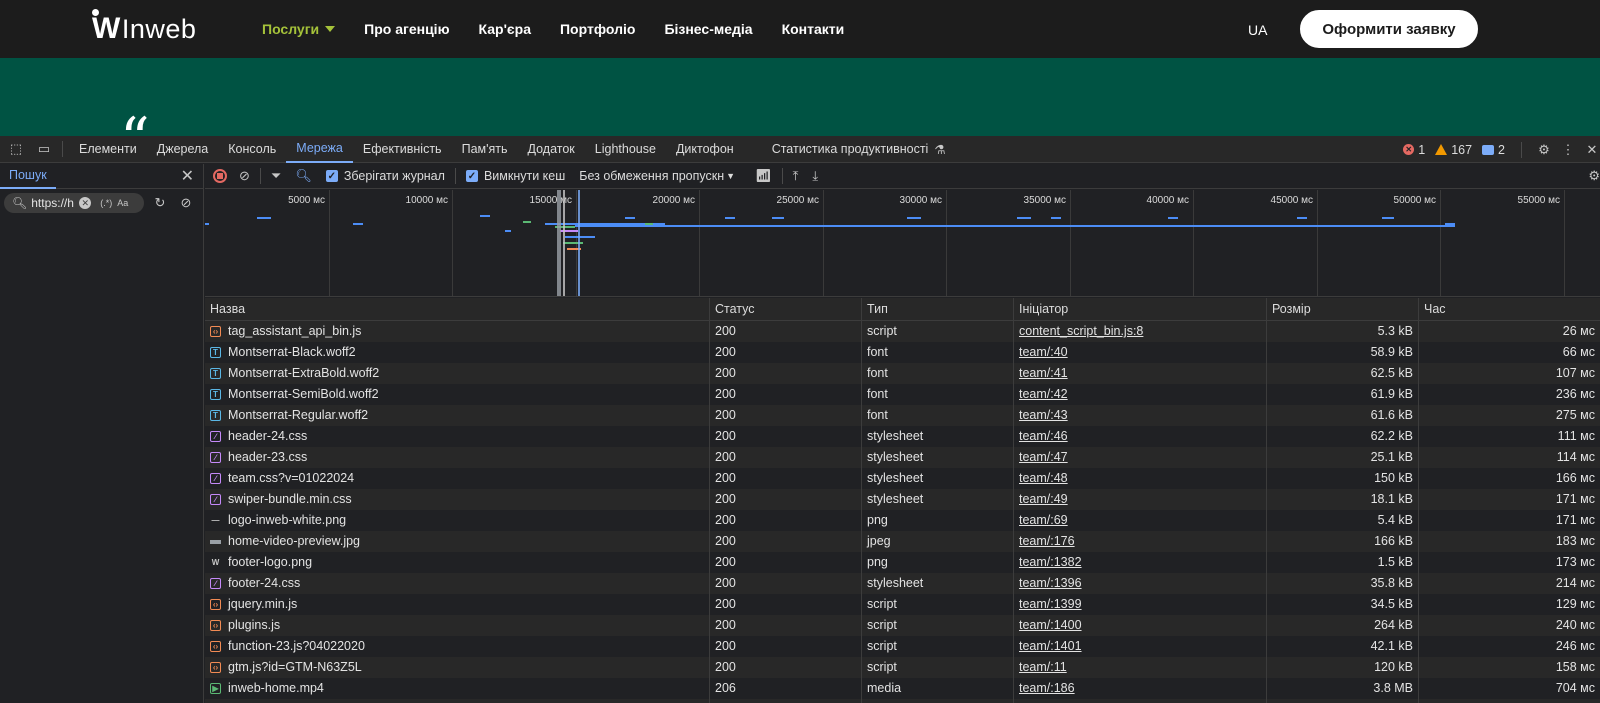  I want to click on initiator-link: team/:1396, so click(1050, 583).